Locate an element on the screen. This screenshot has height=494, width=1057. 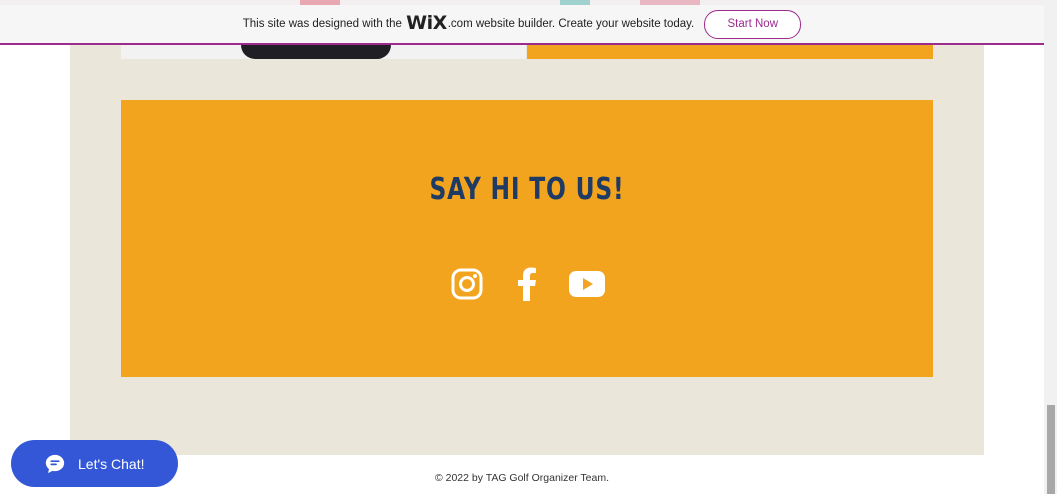
image-left is located at coordinates (323, 52).